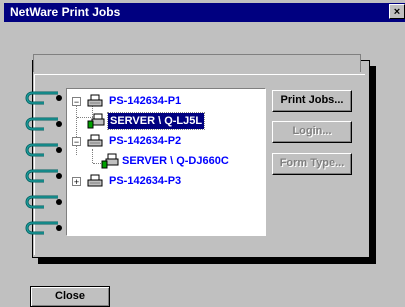  What do you see at coordinates (175, 161) in the screenshot?
I see `tree-item-label: SERVER \ Q-DJ660C` at bounding box center [175, 161].